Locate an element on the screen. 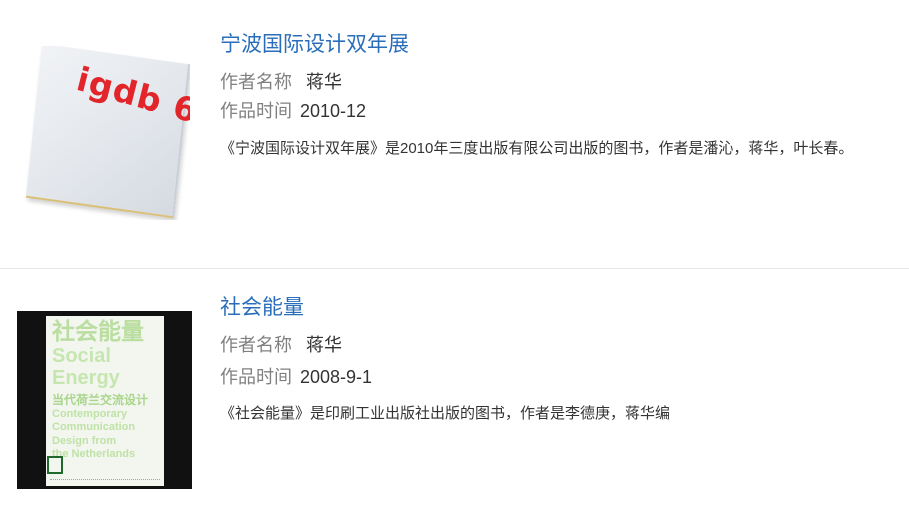  cover-subtitle-text: Communication is located at coordinates (94, 427).